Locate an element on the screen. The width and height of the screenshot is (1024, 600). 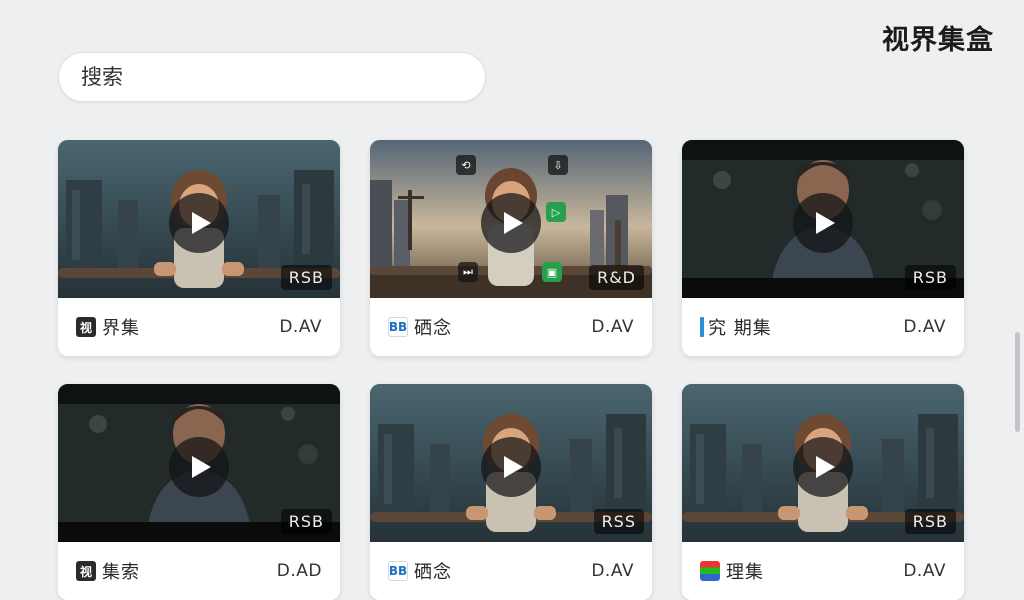
card-title: 究 期集 is located at coordinates (805, 327).